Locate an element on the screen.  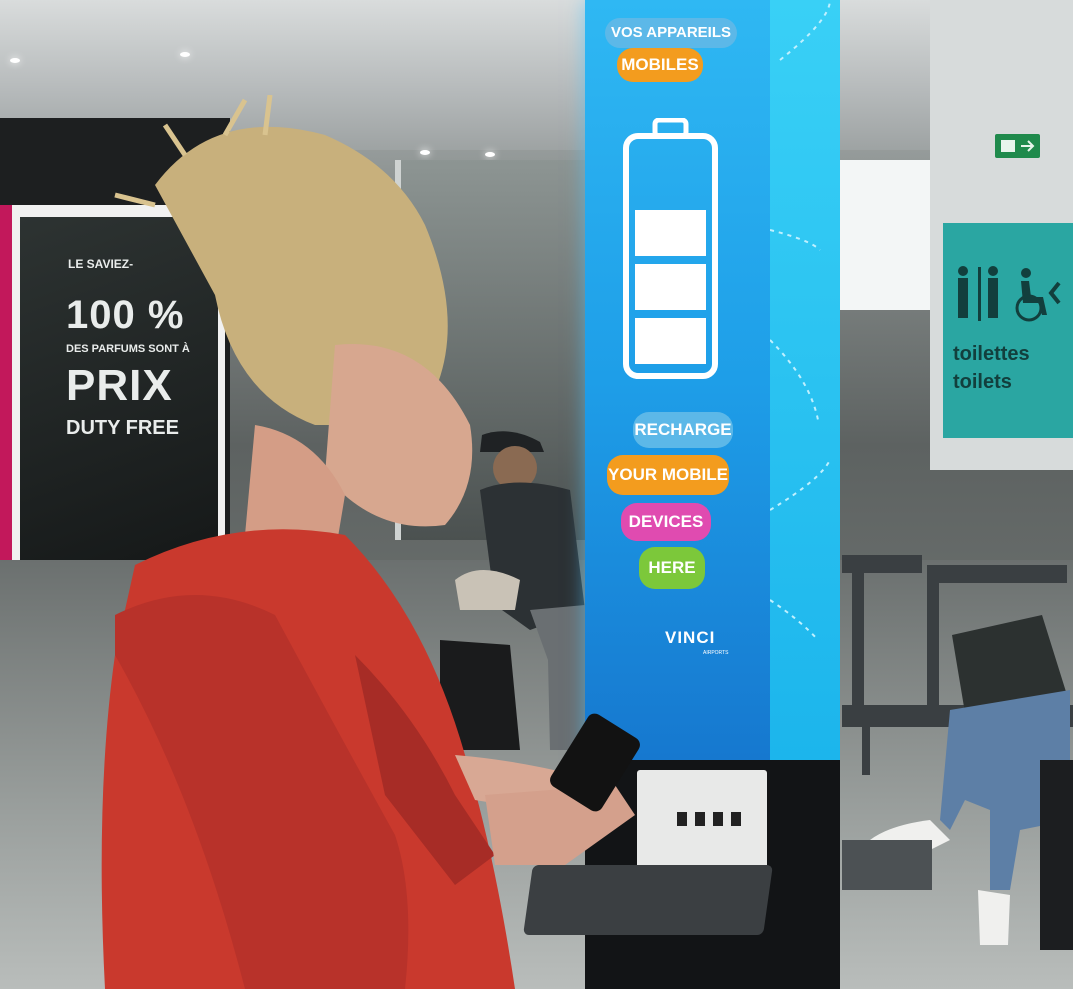
dashed-flight-path-icon is located at coordinates (800, 320).